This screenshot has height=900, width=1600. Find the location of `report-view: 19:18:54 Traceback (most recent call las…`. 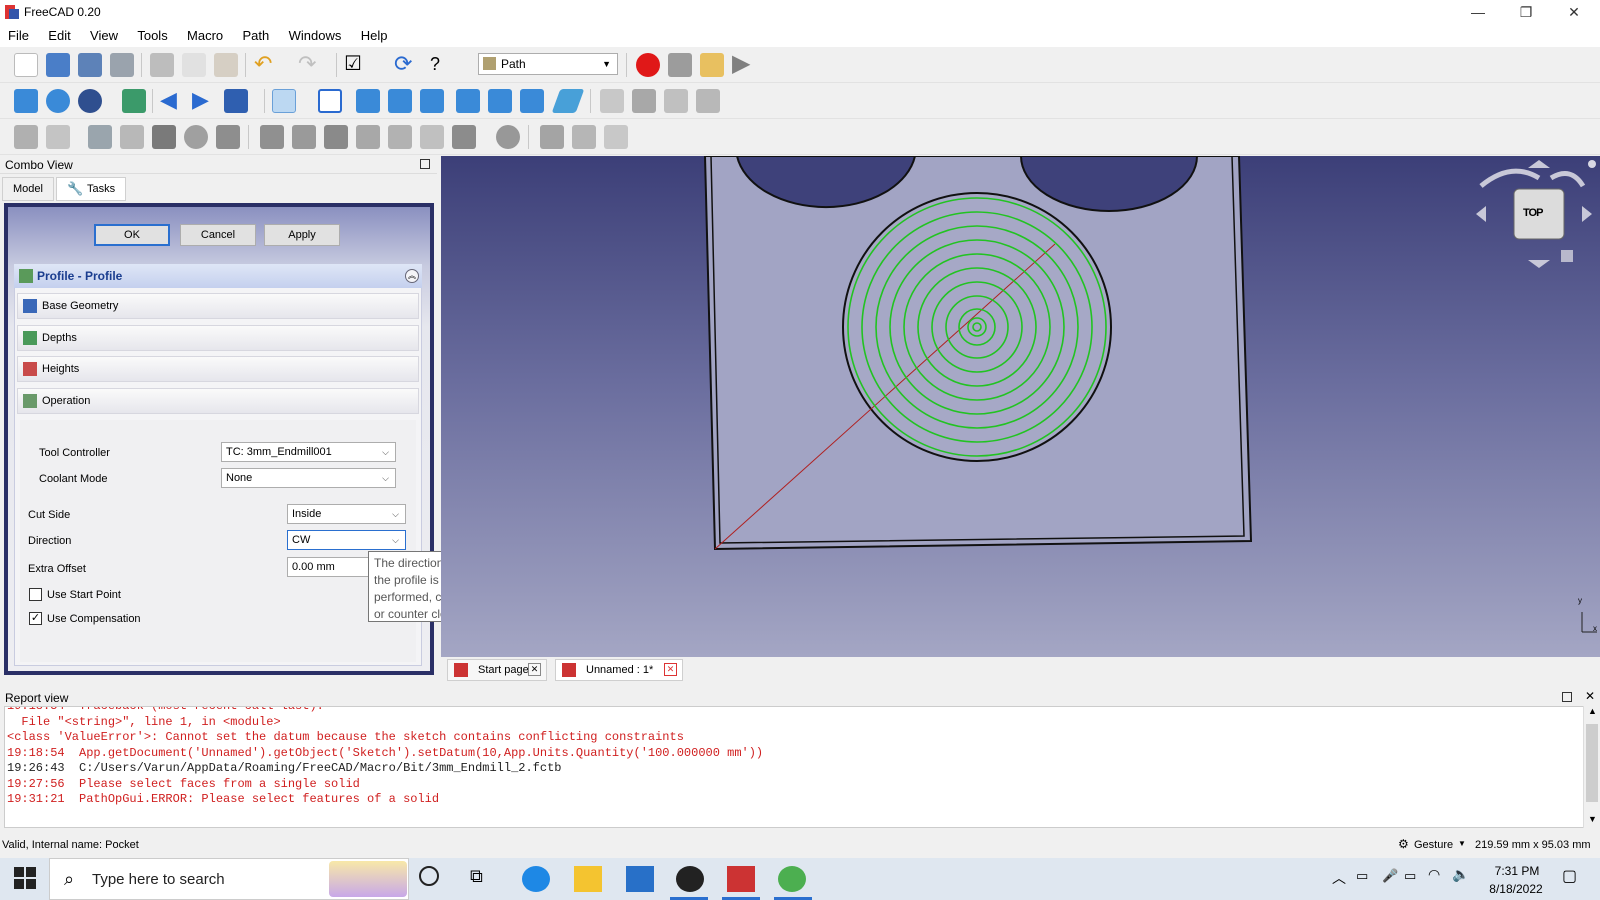

report-view: 19:18:54 Traceback (most recent call las… is located at coordinates (794, 767).